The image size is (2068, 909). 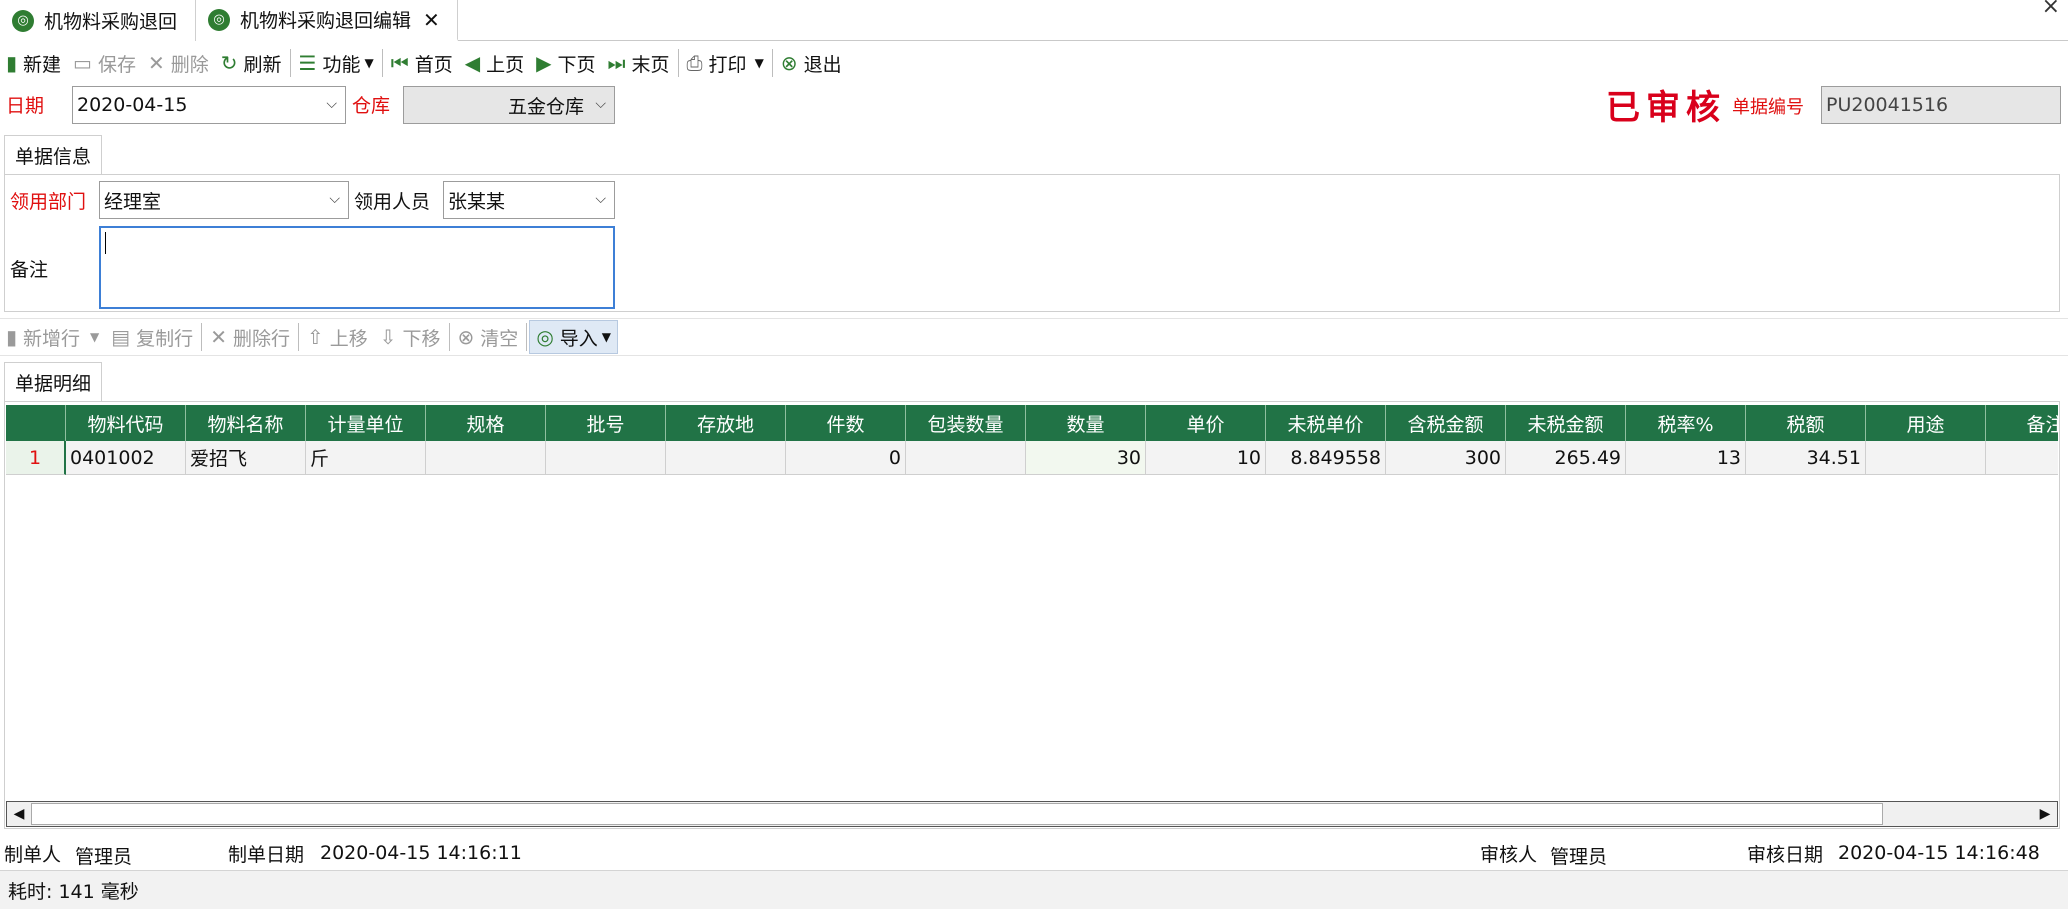 What do you see at coordinates (392, 202) in the screenshot?
I see `person-label: 领用人员` at bounding box center [392, 202].